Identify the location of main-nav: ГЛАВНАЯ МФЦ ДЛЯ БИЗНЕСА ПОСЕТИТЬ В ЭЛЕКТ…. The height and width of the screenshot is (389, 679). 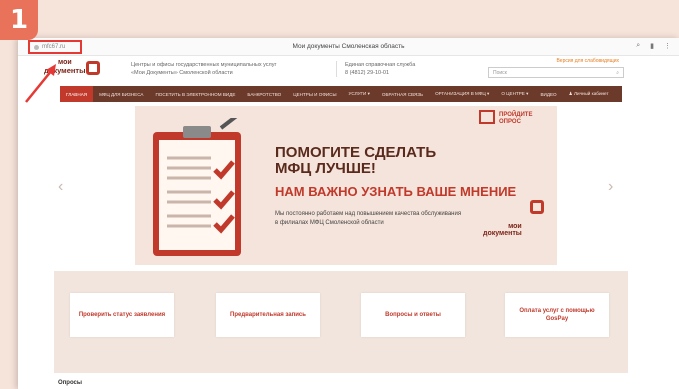
(341, 94).